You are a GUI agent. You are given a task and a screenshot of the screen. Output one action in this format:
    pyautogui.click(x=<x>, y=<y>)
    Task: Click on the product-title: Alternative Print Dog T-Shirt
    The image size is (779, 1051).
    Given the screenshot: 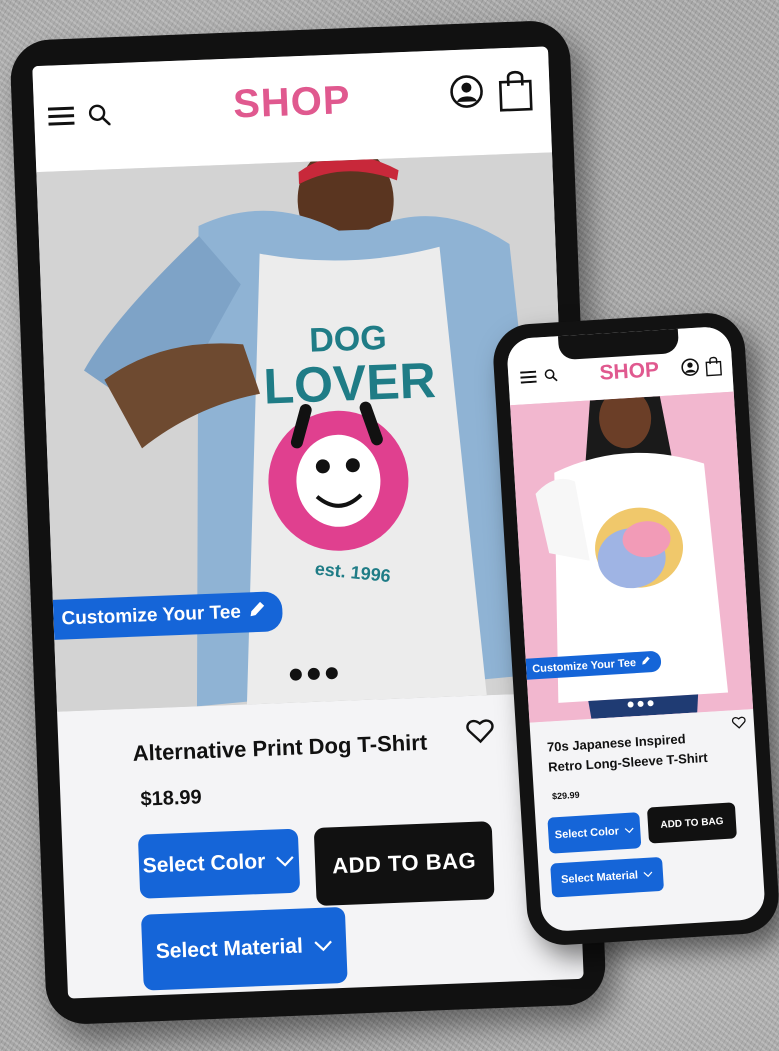 What is the action you would take?
    pyautogui.click(x=280, y=747)
    